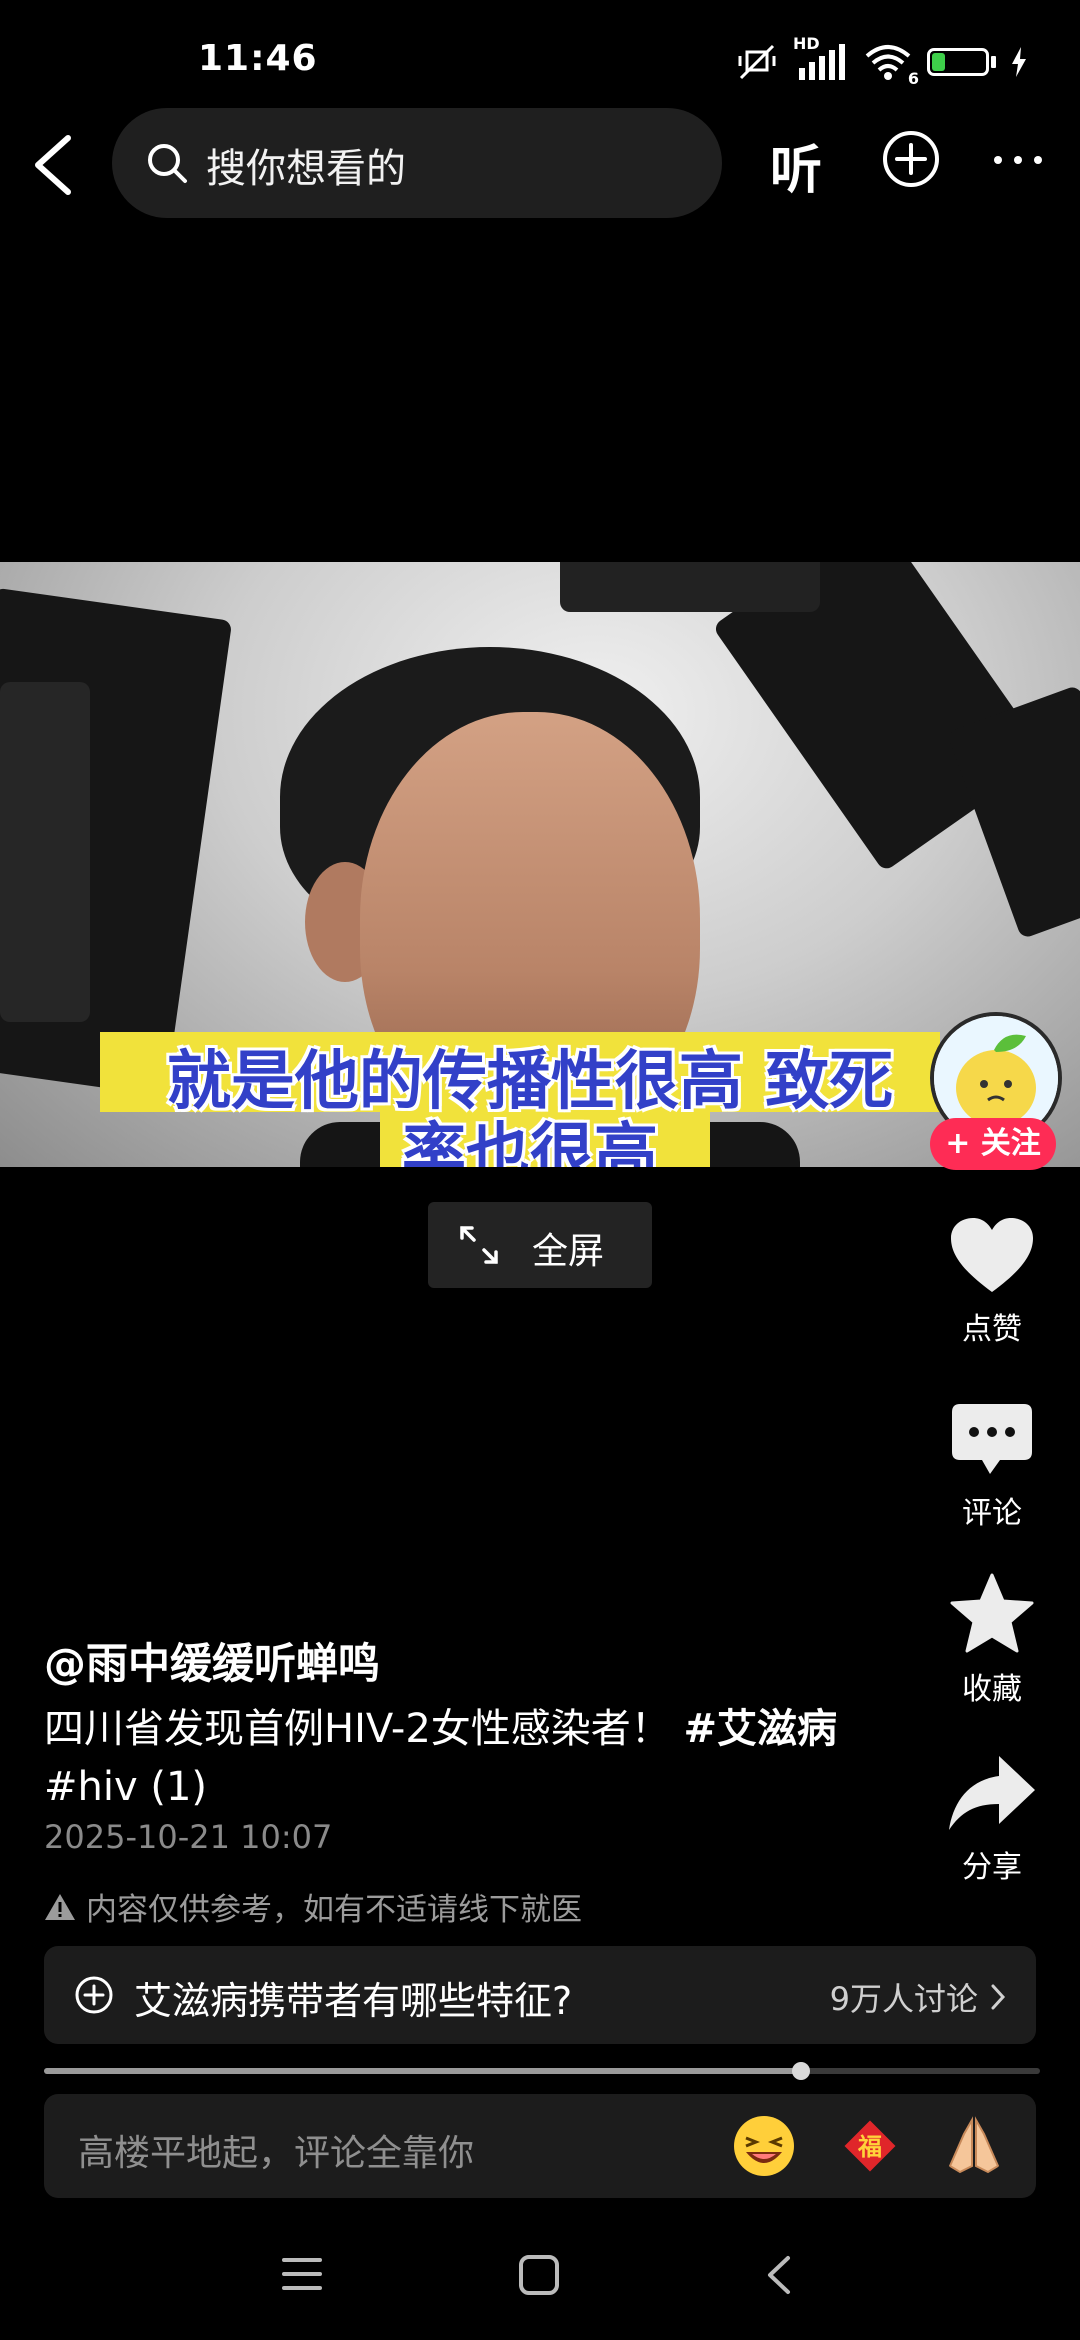  I want to click on favorite-button: 收藏, so click(992, 1640).